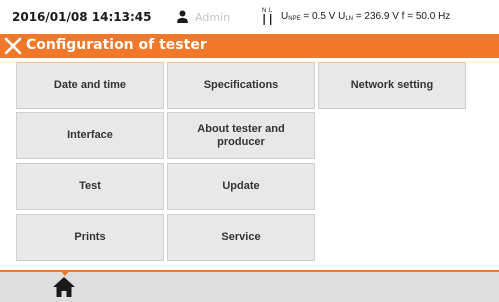  What do you see at coordinates (182, 16) in the screenshot?
I see `user-icon` at bounding box center [182, 16].